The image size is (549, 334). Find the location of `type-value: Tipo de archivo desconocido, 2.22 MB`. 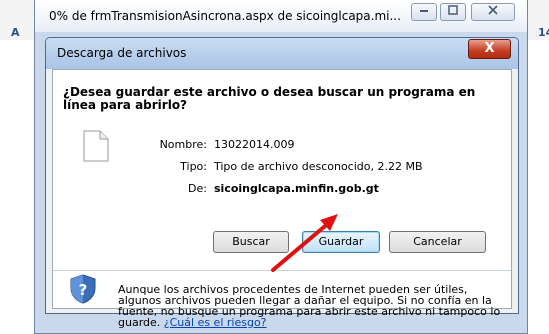

type-value: Tipo de archivo desconocido, 2.22 MB is located at coordinates (318, 166).